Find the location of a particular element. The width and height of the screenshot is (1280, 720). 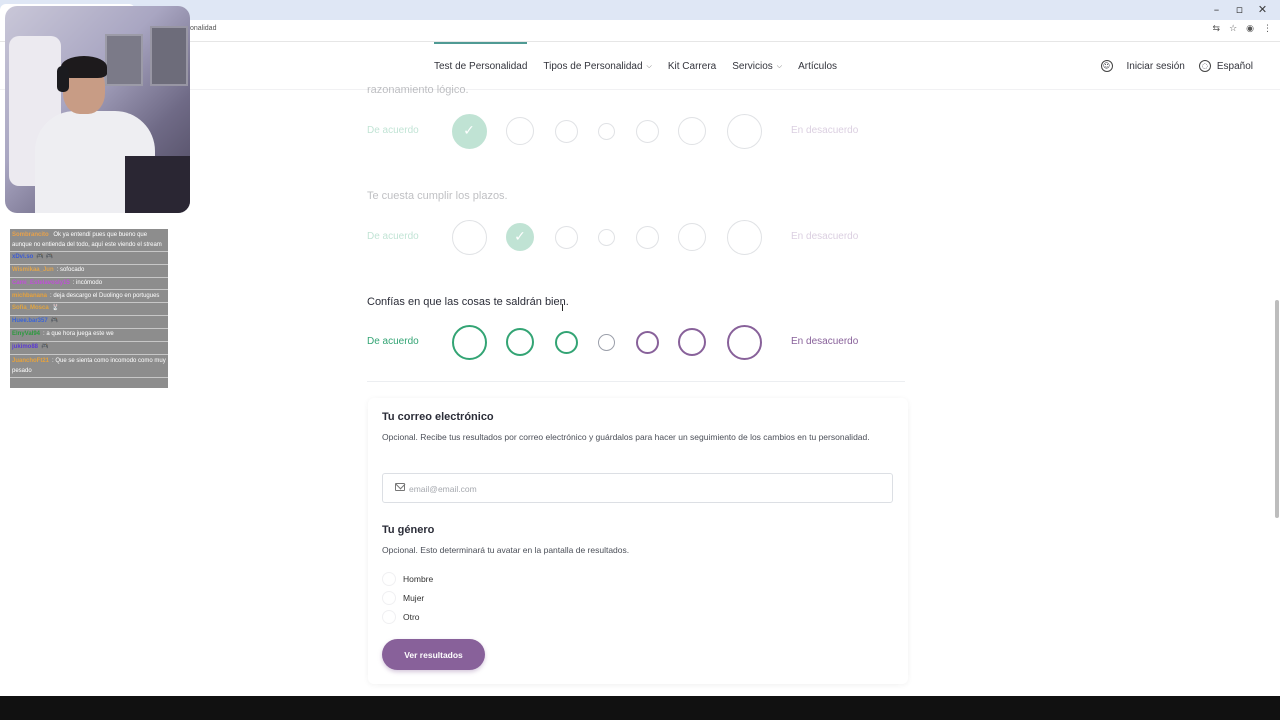

chat-text: 🐰 is located at coordinates (55, 308).